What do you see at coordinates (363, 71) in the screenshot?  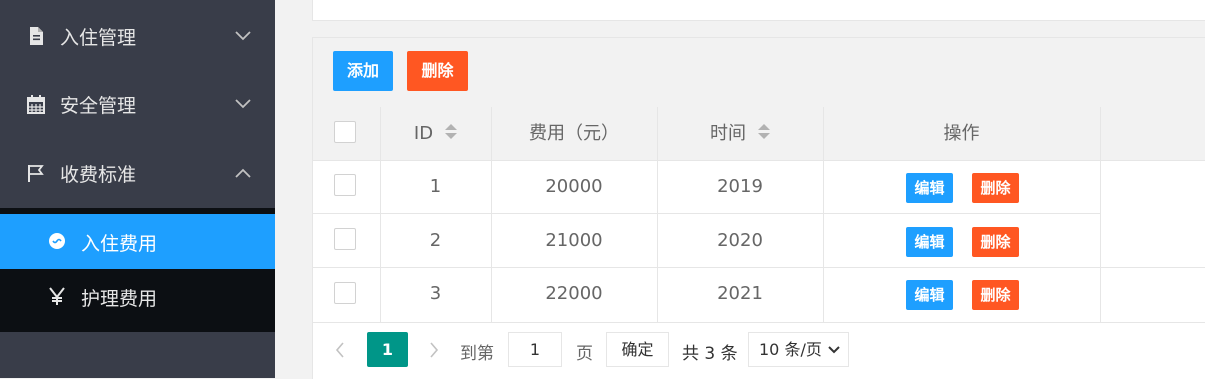 I see `add-button: 添加` at bounding box center [363, 71].